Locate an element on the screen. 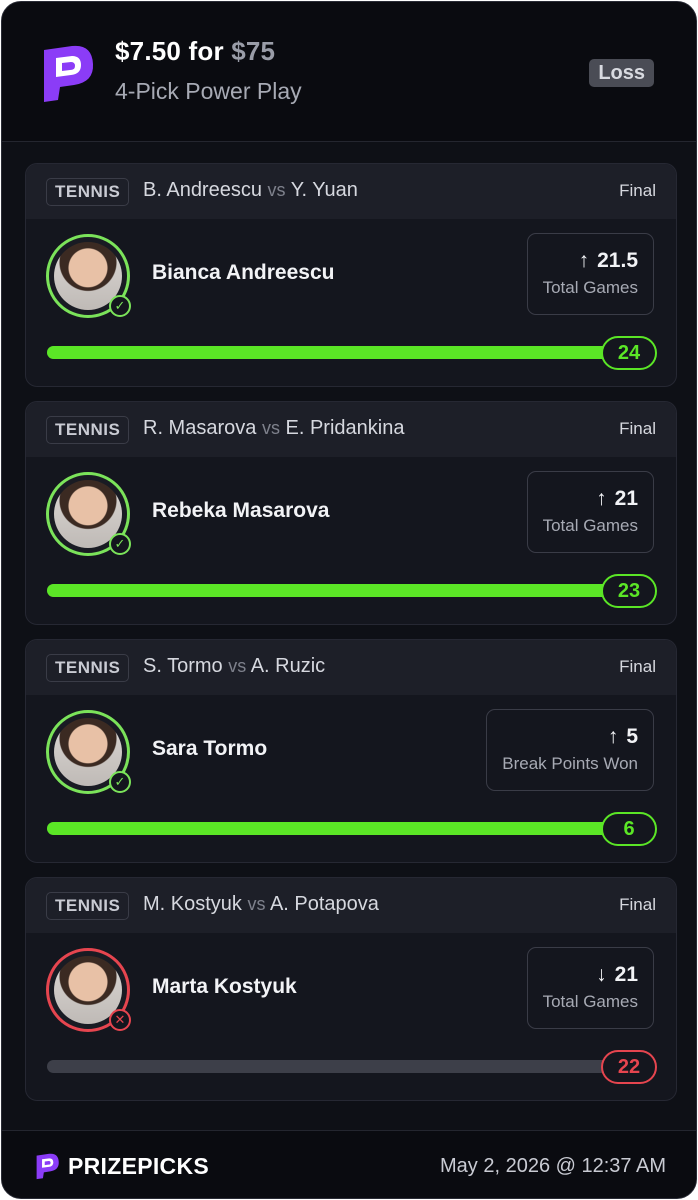 This screenshot has height=1200, width=698. brand-name: PRIZEPICKS is located at coordinates (139, 1166).